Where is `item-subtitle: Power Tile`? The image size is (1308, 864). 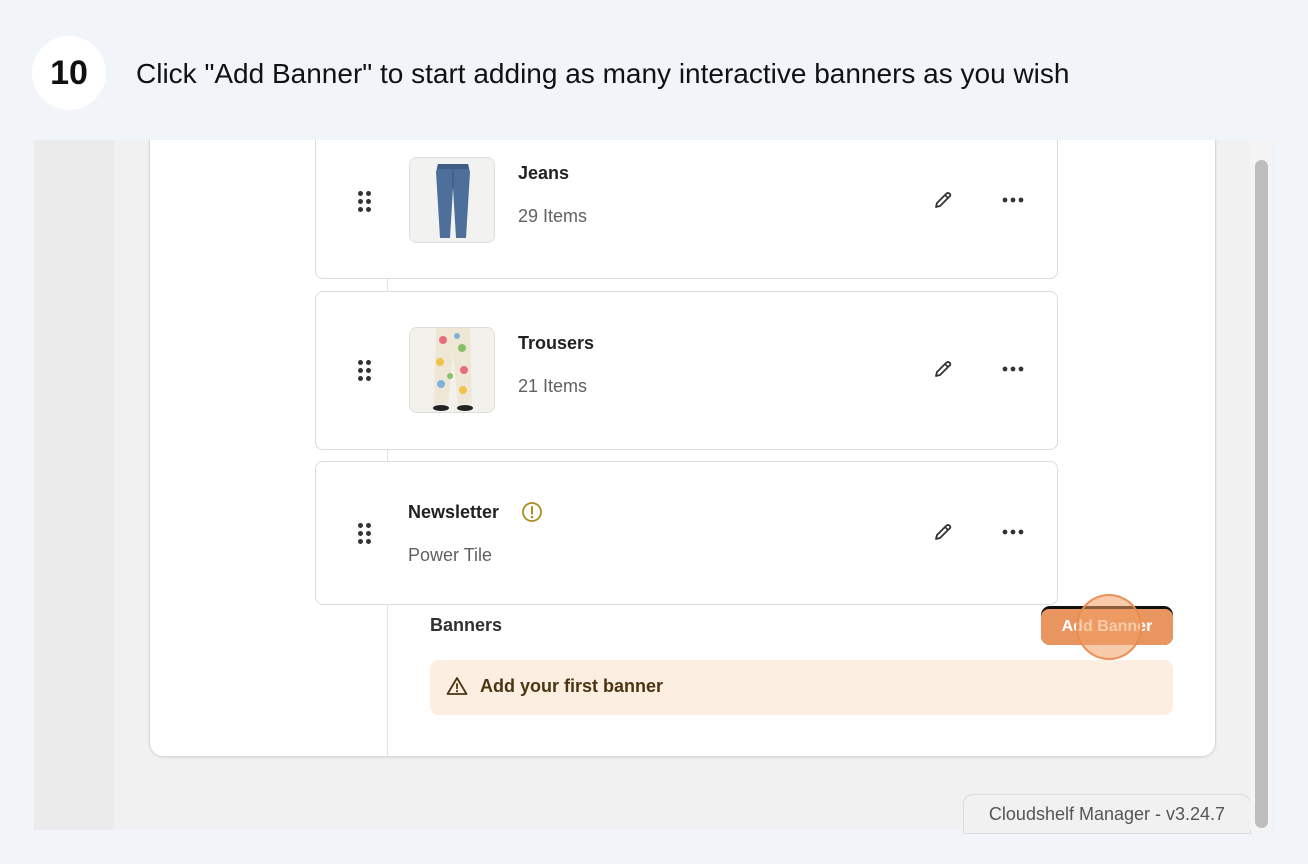 item-subtitle: Power Tile is located at coordinates (450, 555).